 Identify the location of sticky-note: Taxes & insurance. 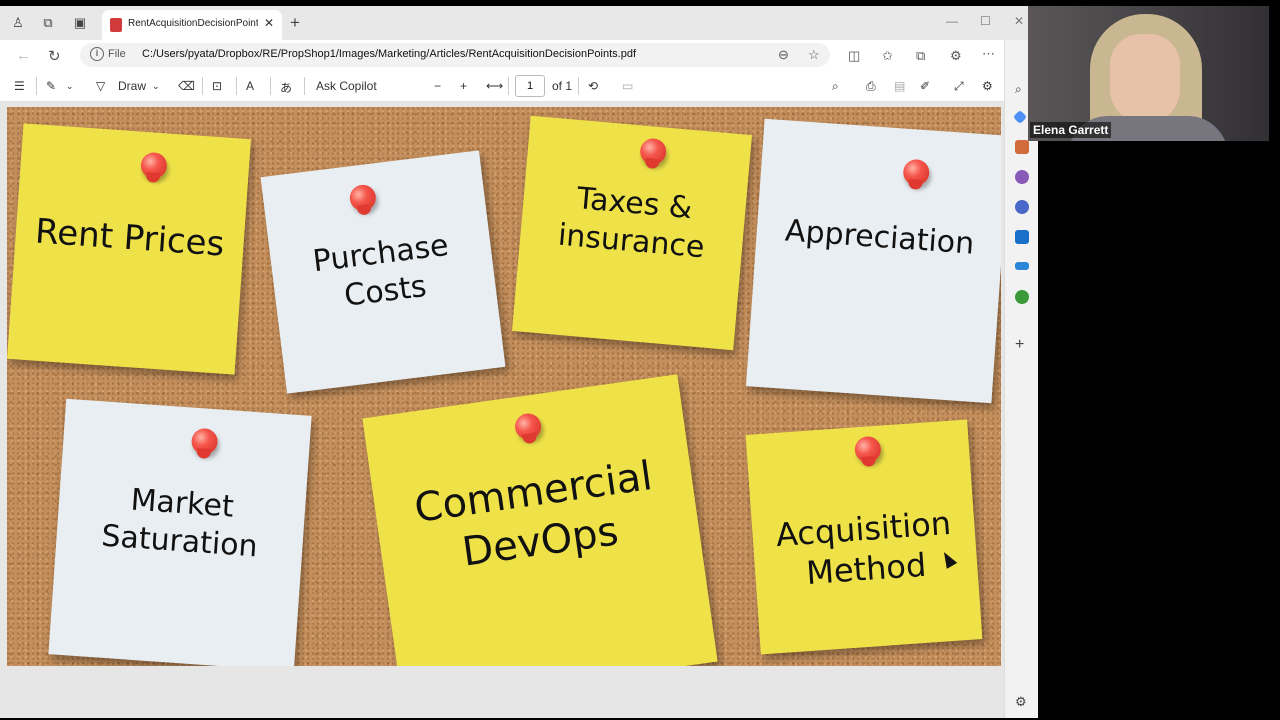
(632, 233).